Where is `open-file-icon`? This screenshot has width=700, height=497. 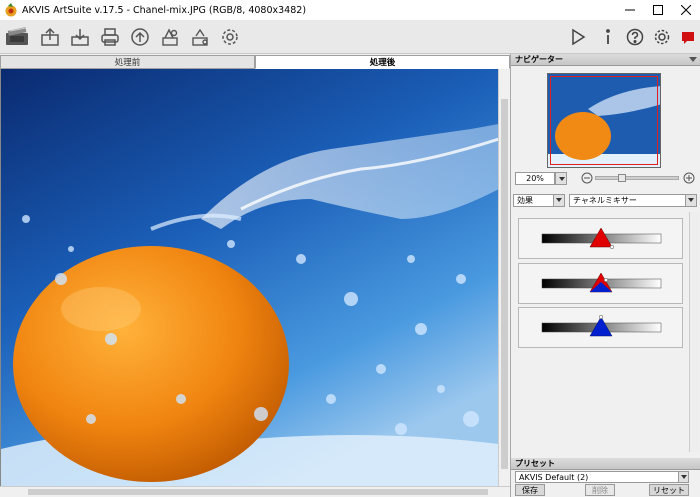
open-file-icon is located at coordinates (50, 37).